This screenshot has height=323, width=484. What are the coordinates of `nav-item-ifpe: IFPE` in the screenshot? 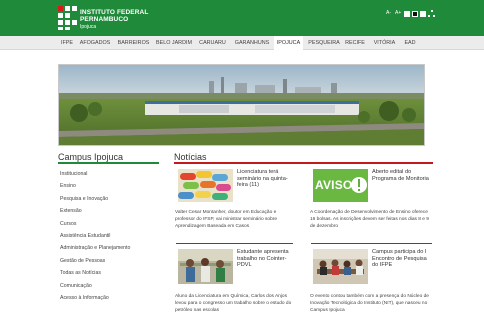 It's located at (67, 43).